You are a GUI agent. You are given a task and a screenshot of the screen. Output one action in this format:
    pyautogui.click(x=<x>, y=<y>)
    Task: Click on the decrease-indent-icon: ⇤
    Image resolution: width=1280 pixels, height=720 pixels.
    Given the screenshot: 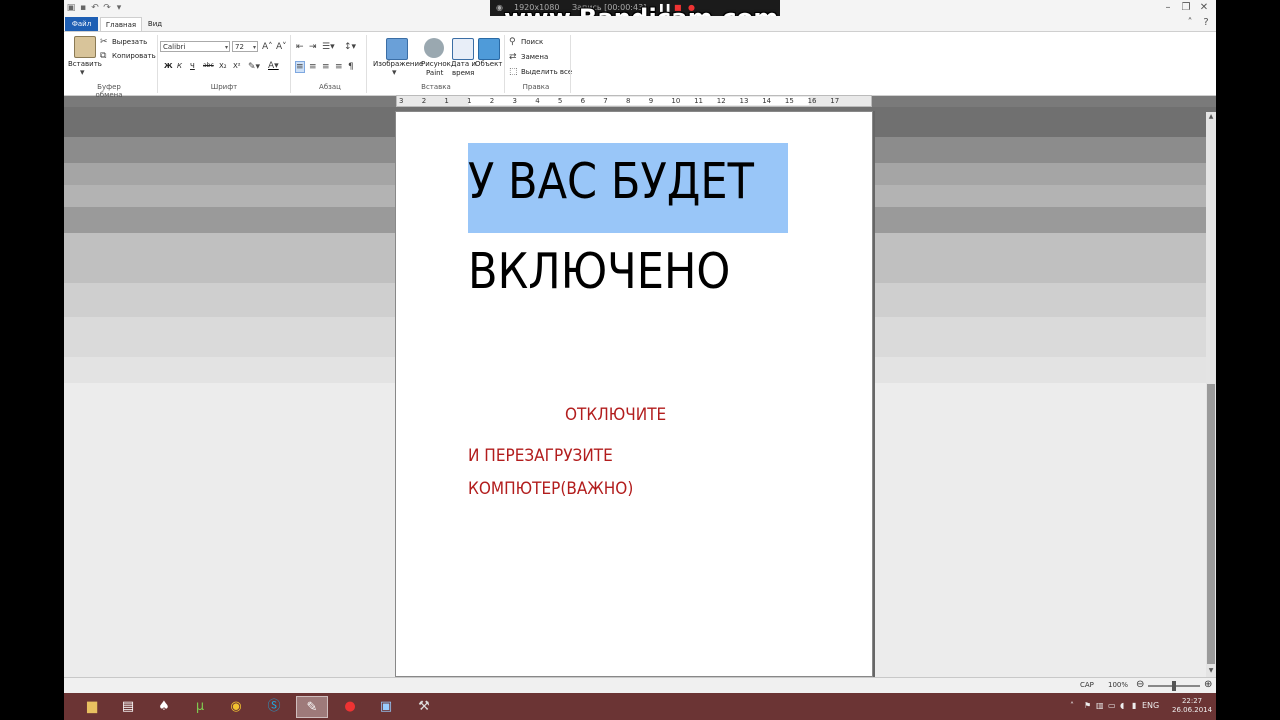 What is the action you would take?
    pyautogui.click(x=300, y=47)
    